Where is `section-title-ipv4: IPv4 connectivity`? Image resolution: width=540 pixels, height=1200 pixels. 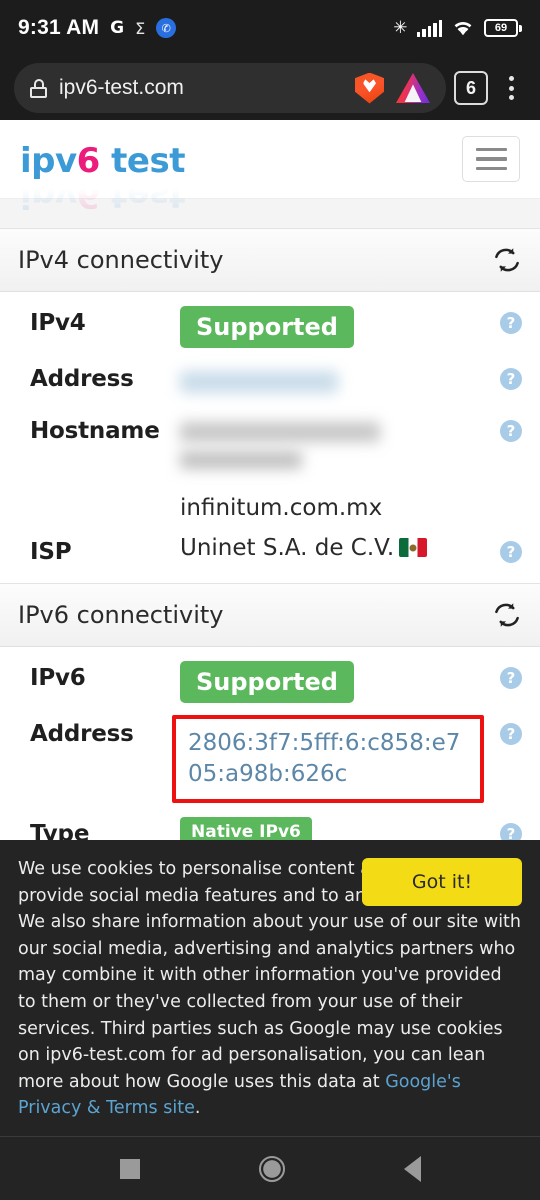 section-title-ipv4: IPv4 connectivity is located at coordinates (121, 260).